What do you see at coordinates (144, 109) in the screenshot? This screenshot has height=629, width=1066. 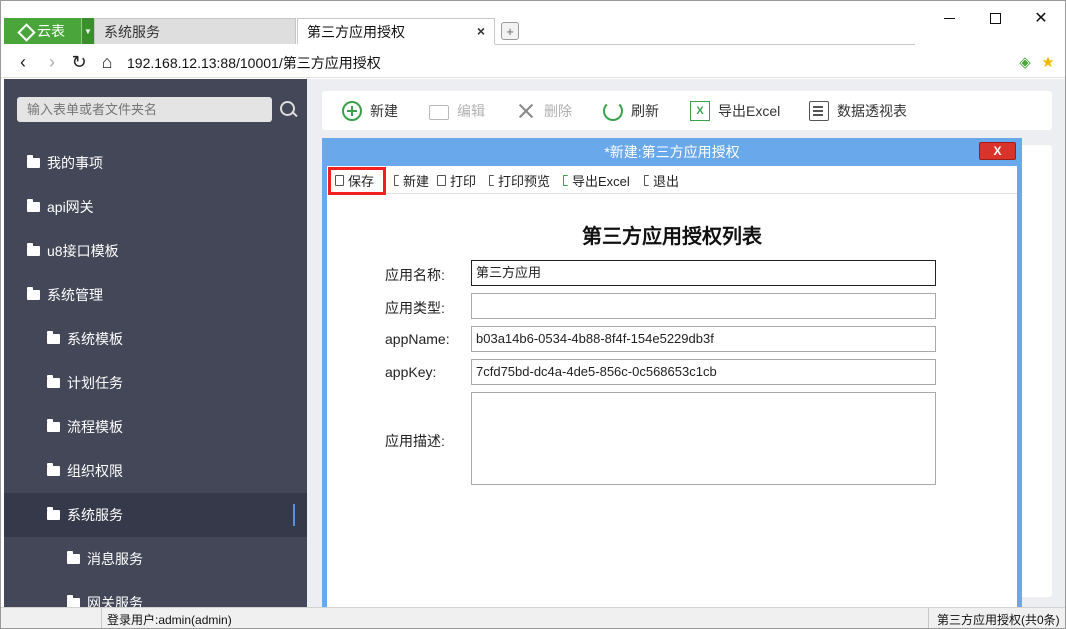 I see `sidebar-search-input` at bounding box center [144, 109].